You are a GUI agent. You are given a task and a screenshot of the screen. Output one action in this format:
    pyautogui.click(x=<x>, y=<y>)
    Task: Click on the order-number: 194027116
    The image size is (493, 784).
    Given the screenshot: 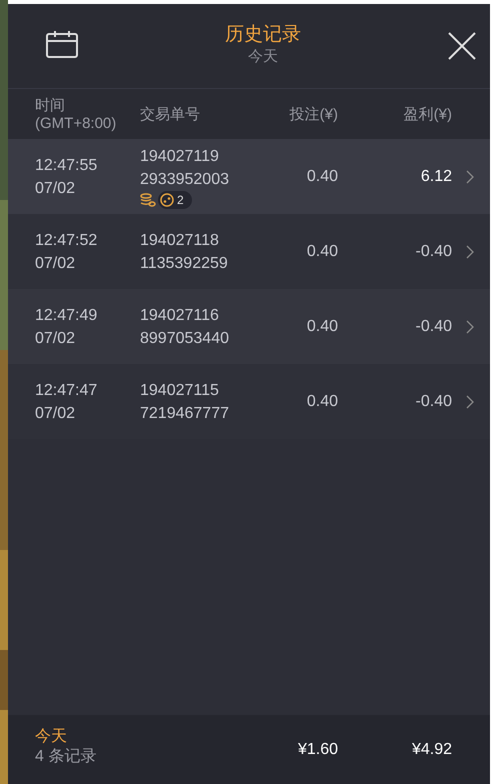 What is the action you would take?
    pyautogui.click(x=180, y=316)
    